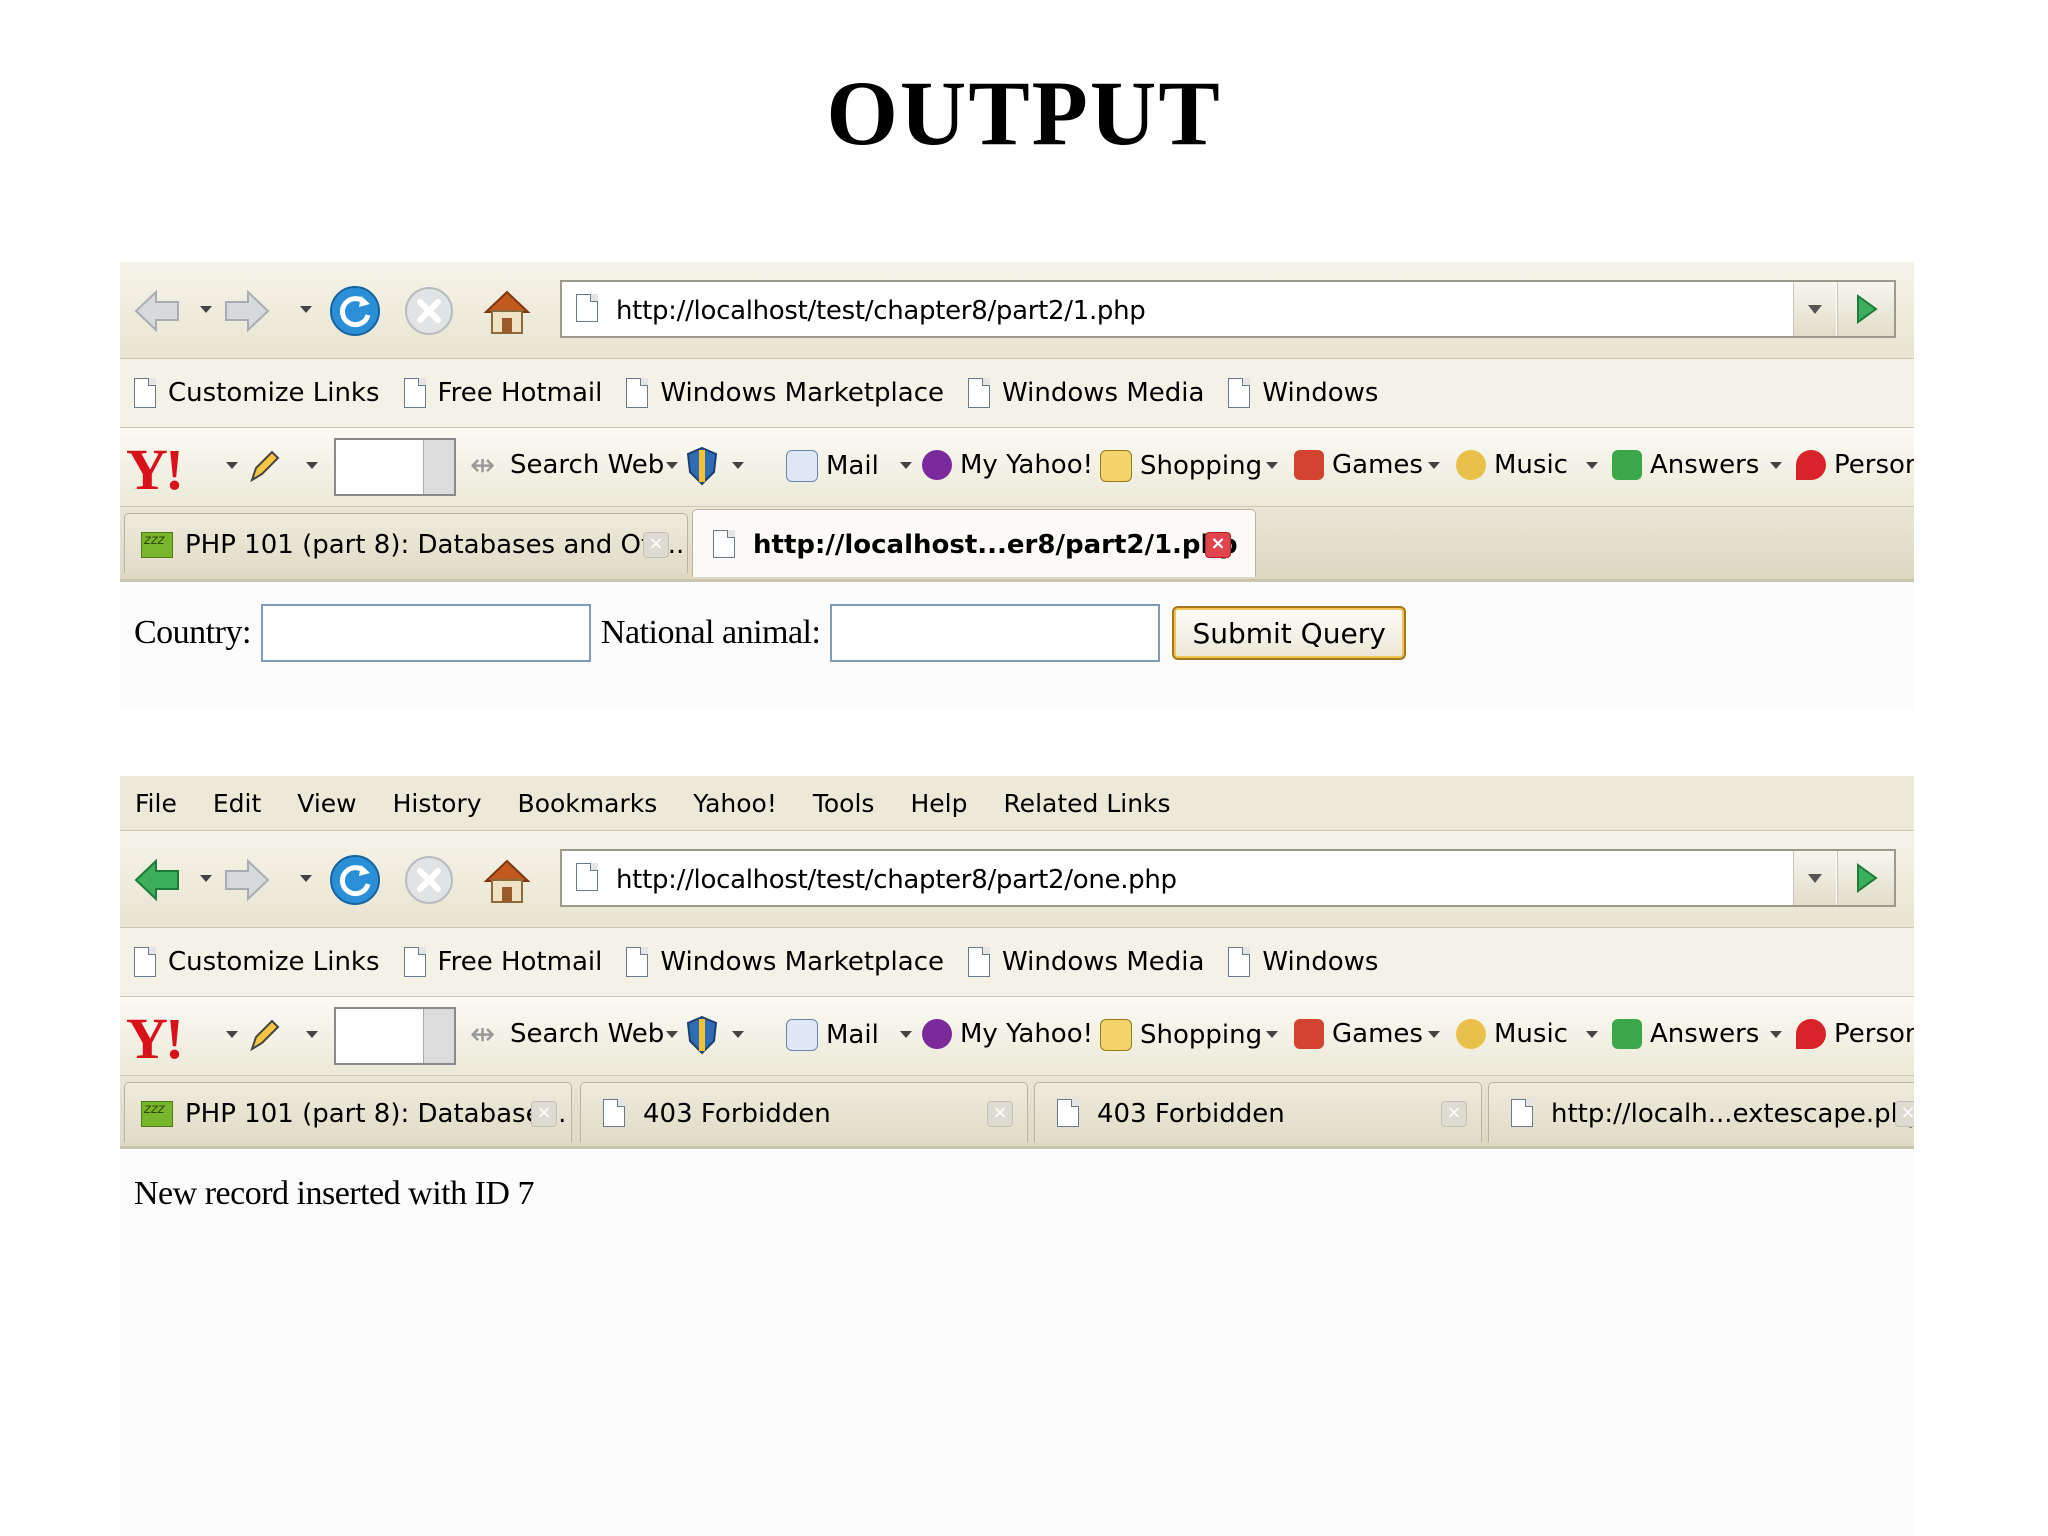 The image size is (2048, 1536). I want to click on menu-edit: Edit, so click(237, 803).